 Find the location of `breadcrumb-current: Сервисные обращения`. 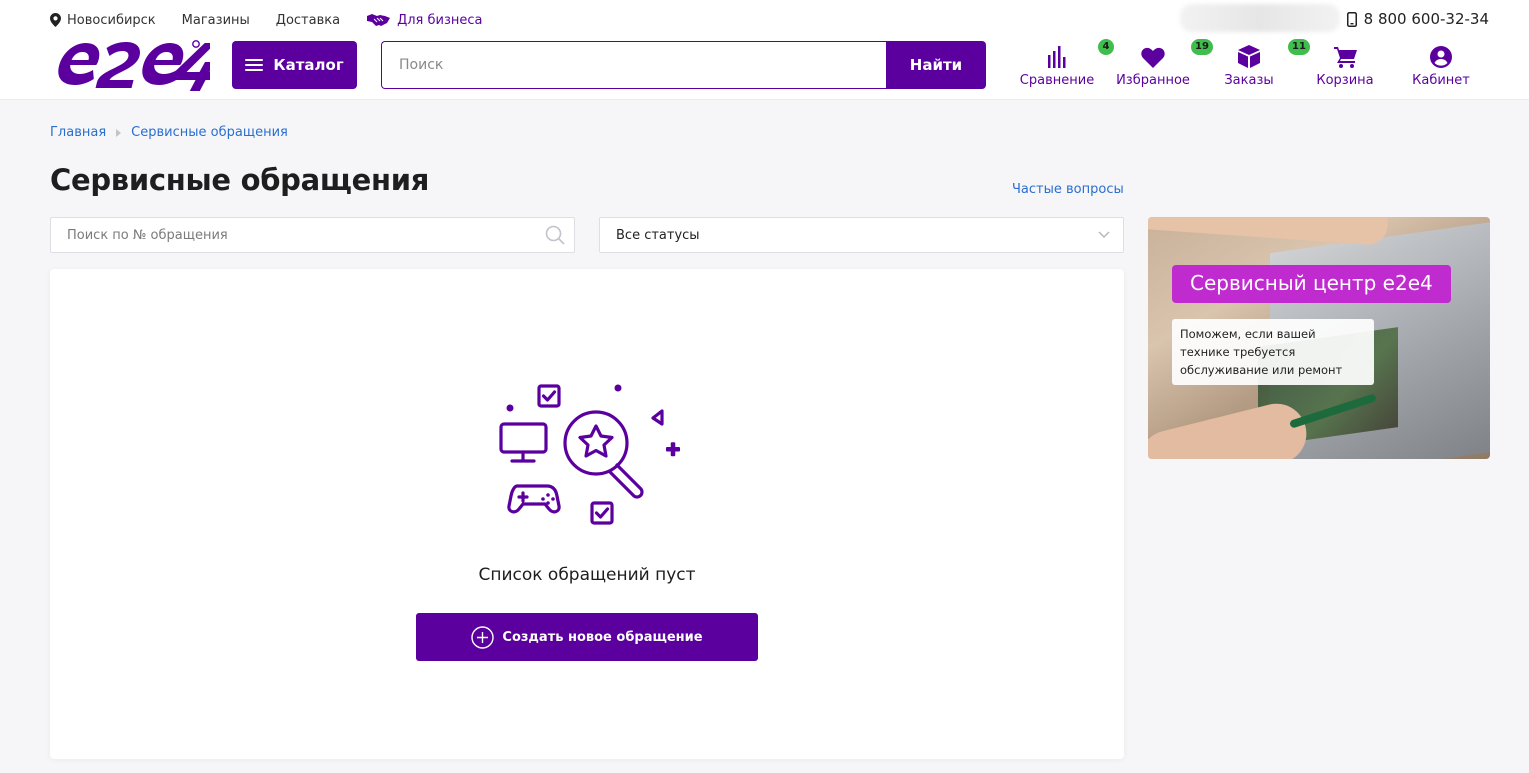

breadcrumb-current: Сервисные обращения is located at coordinates (209, 132).